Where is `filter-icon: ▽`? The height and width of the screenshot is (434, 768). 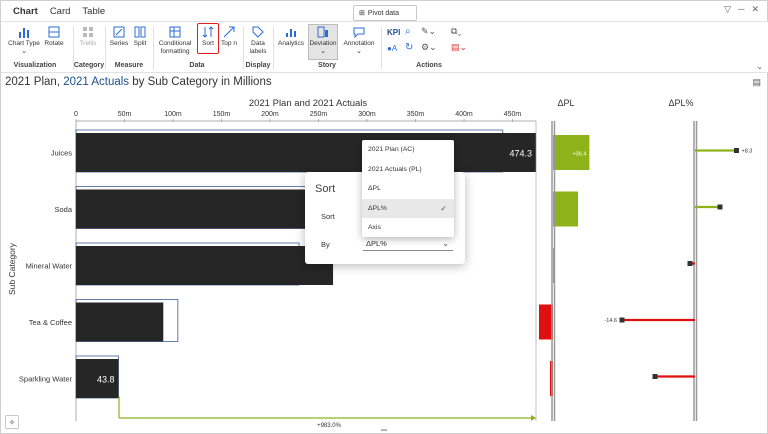
filter-icon: ▽ is located at coordinates (727, 9).